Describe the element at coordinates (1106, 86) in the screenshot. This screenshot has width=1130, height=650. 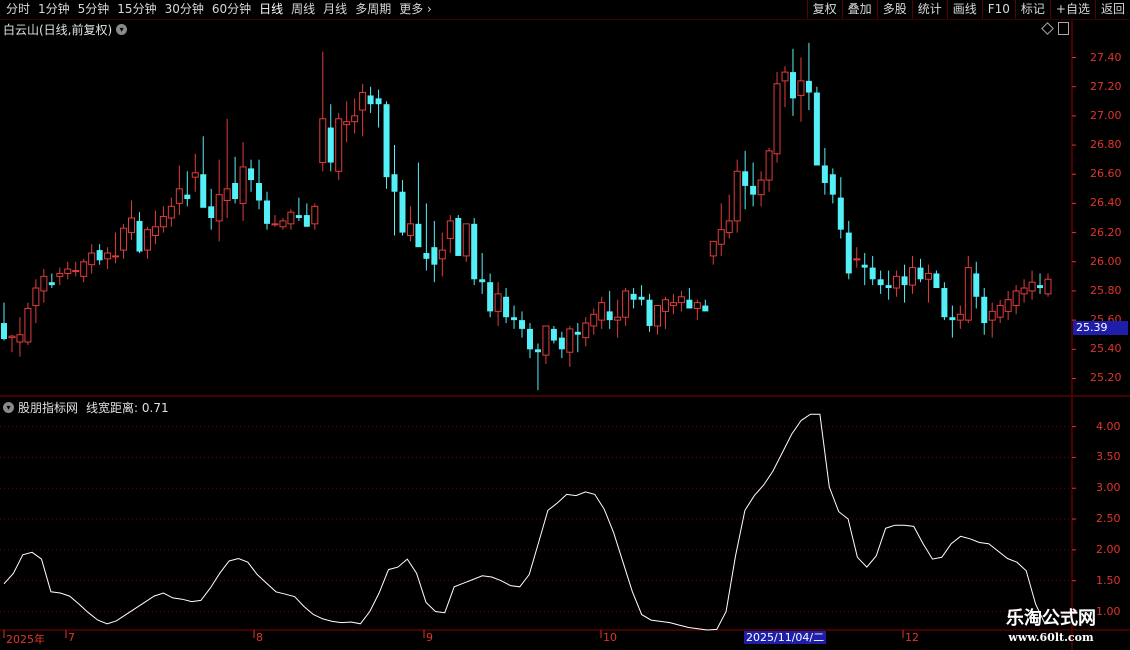
I see `price-tick-label: 27.20` at that location.